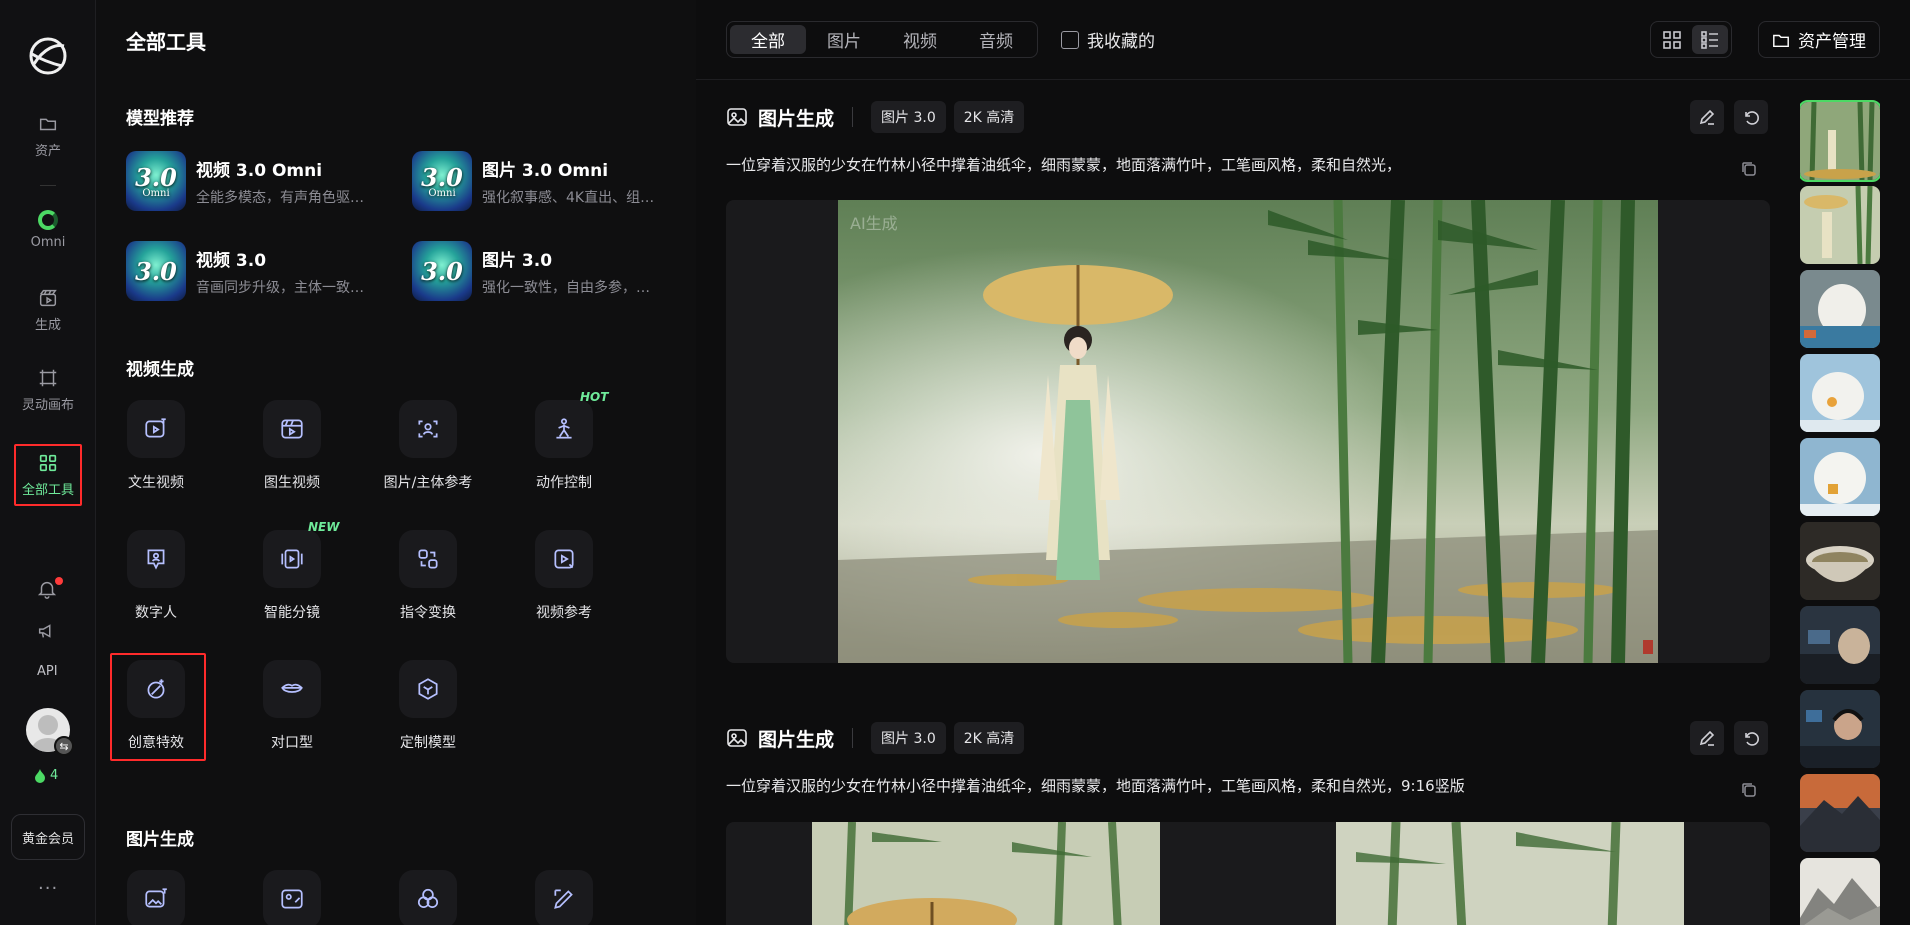 This screenshot has height=925, width=1910. What do you see at coordinates (160, 840) in the screenshot?
I see `section-title-image: 图片生成` at bounding box center [160, 840].